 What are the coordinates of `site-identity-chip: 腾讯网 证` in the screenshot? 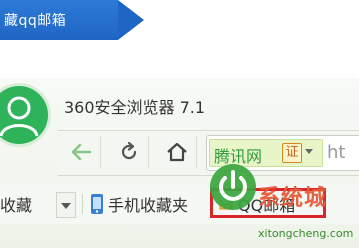 It's located at (266, 153).